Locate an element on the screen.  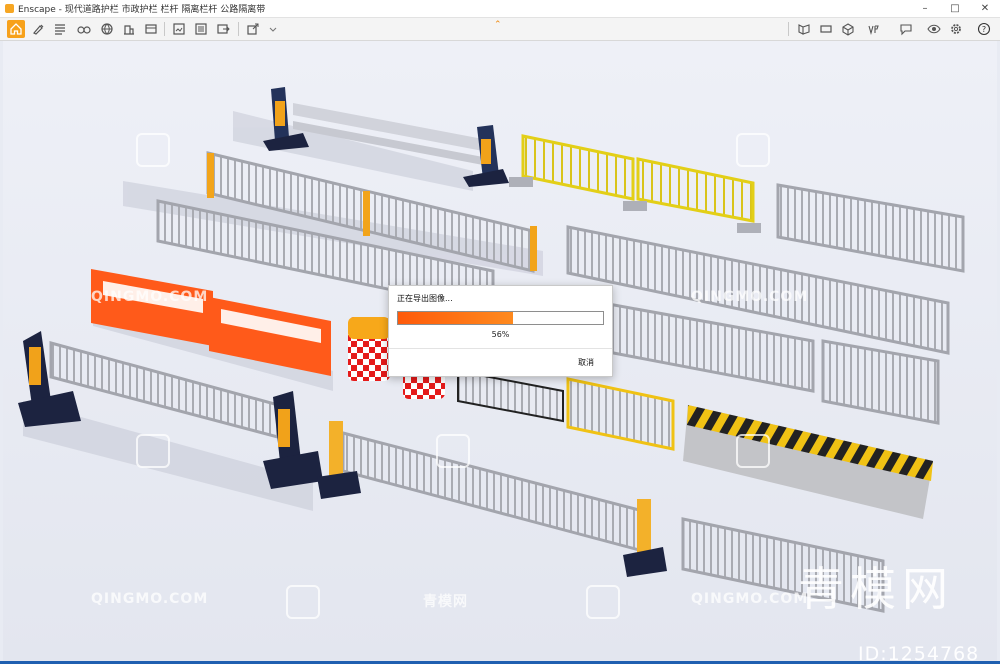
orange-water-barrier is located at coordinates (211, 322).